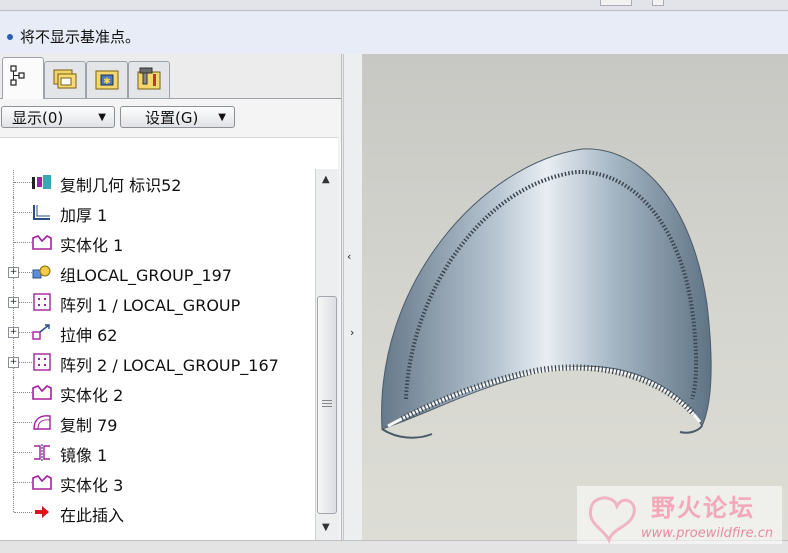  Describe the element at coordinates (84, 455) in the screenshot. I see `tree-item-label: 镜像 1` at that location.